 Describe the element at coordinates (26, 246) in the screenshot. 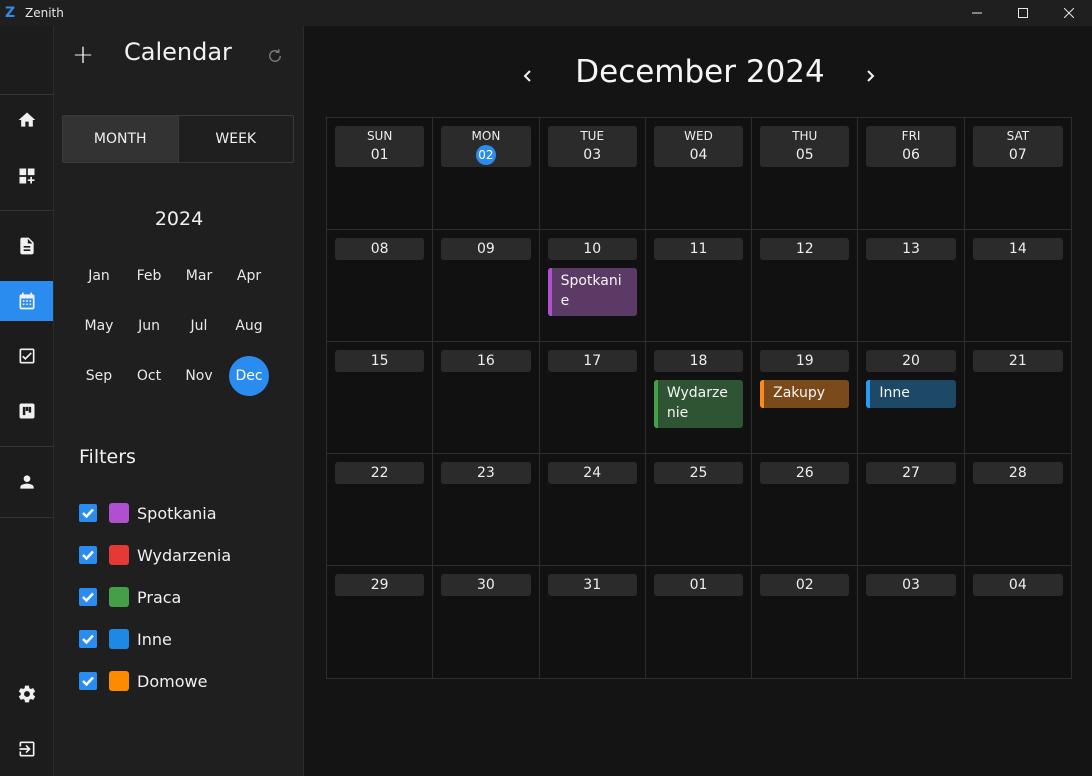

I see `nav-documents` at that location.